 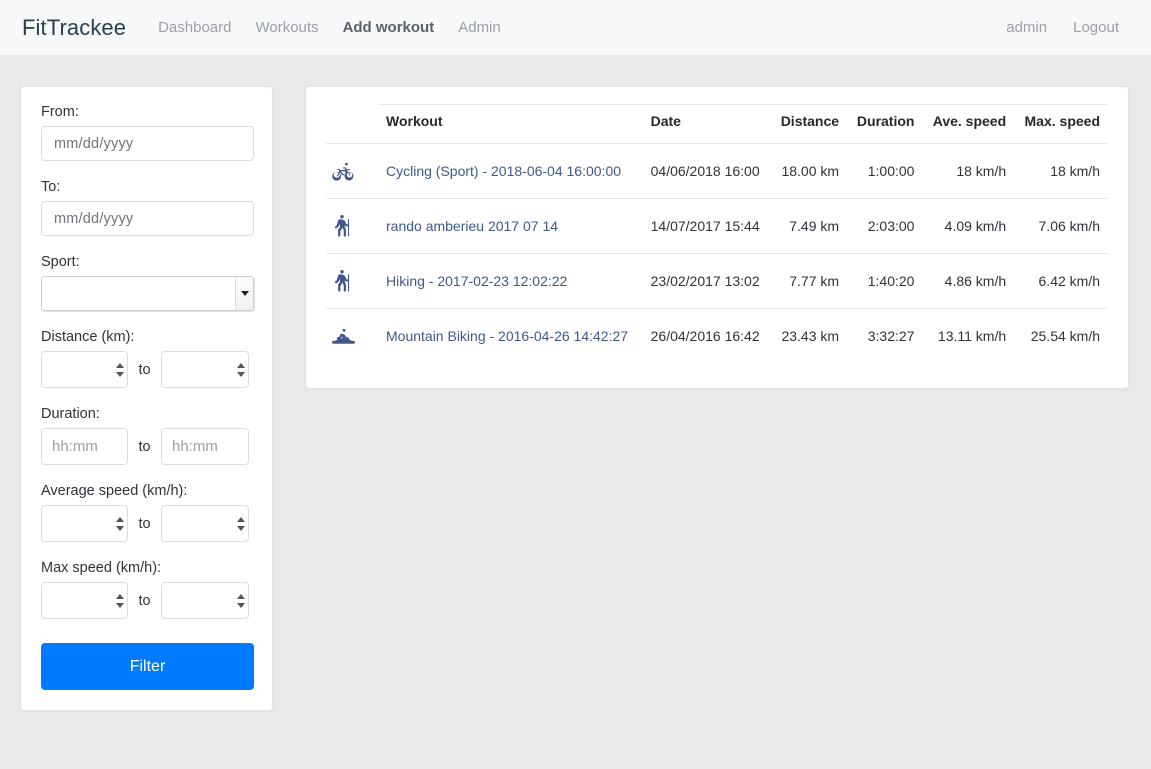 What do you see at coordinates (885, 335) in the screenshot?
I see `workout-duration-cell: 3:32:27` at bounding box center [885, 335].